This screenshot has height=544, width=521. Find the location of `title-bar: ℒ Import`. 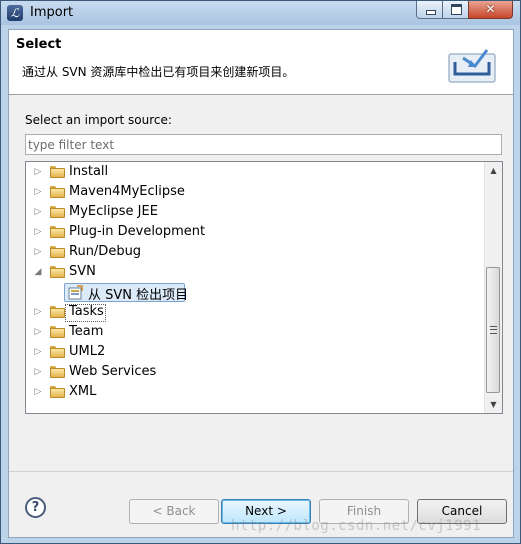

title-bar: ℒ Import is located at coordinates (260, 13).